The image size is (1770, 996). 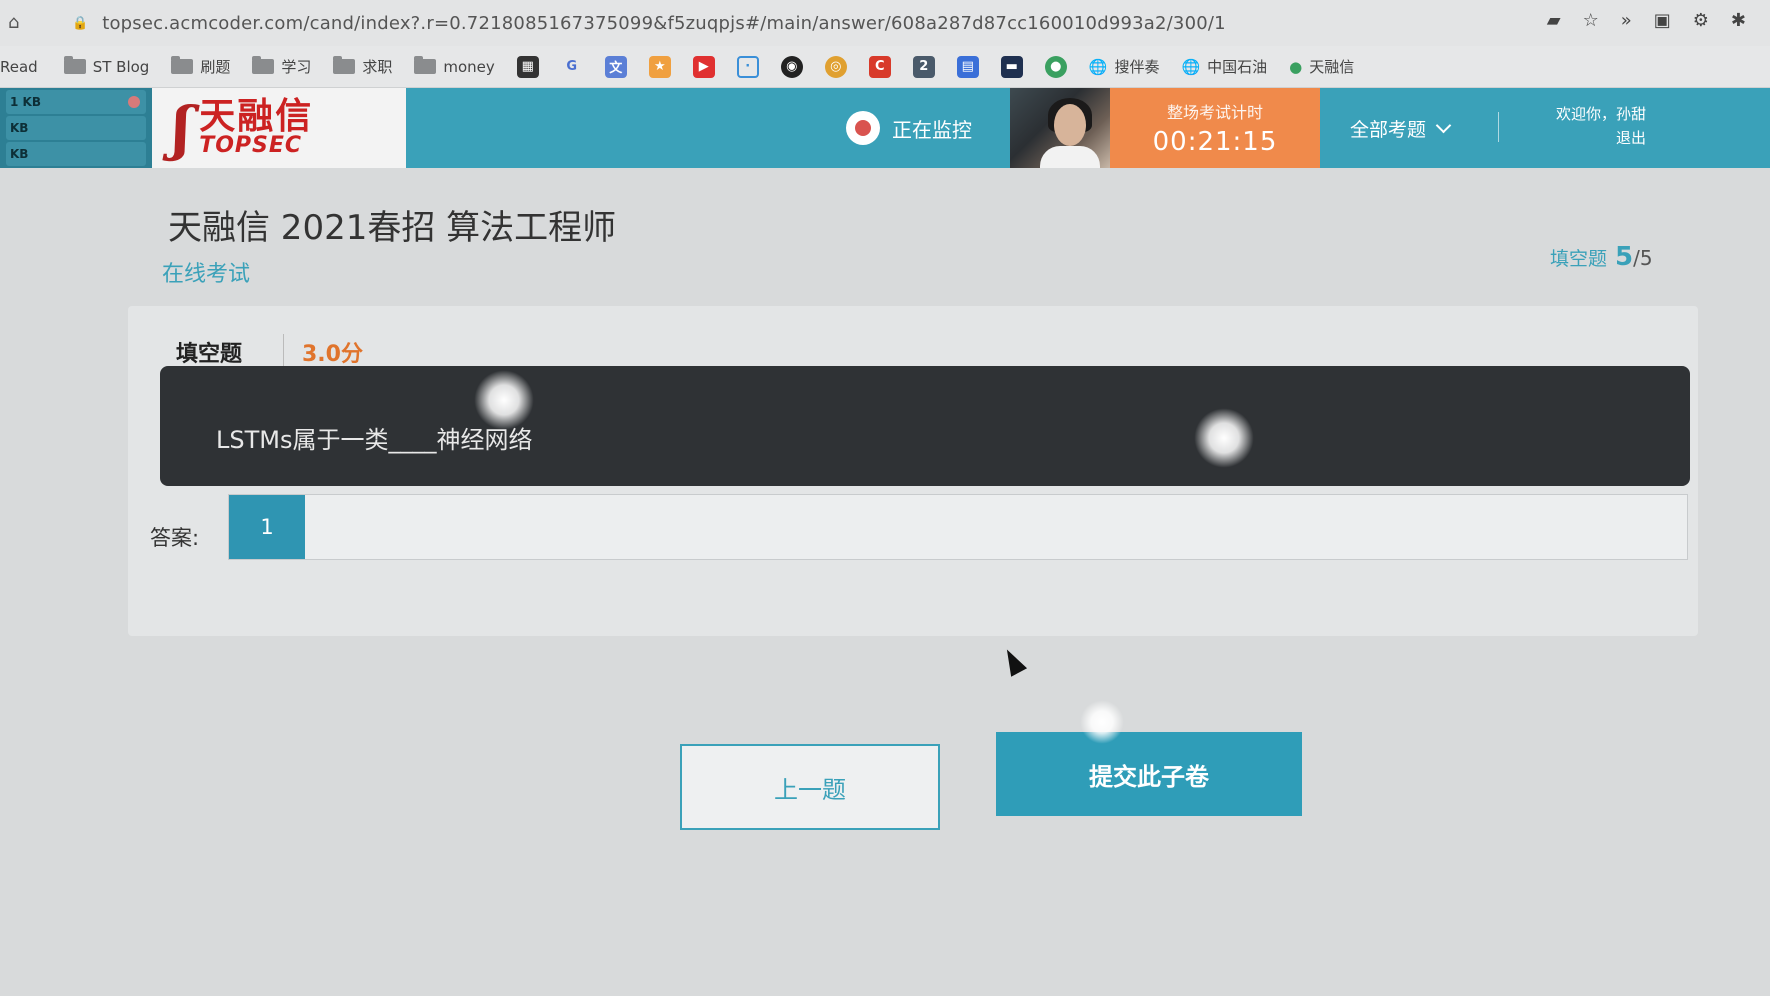 I want to click on bookmark-xuexi: 学习, so click(x=281, y=66).